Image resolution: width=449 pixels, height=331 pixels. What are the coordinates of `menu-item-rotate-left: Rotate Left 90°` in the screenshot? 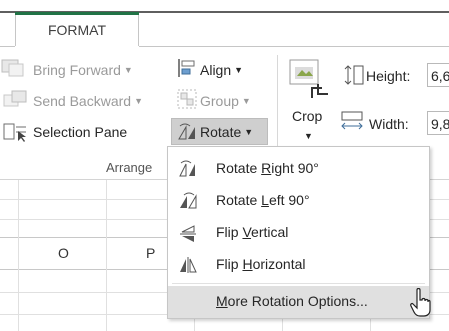 It's located at (298, 201).